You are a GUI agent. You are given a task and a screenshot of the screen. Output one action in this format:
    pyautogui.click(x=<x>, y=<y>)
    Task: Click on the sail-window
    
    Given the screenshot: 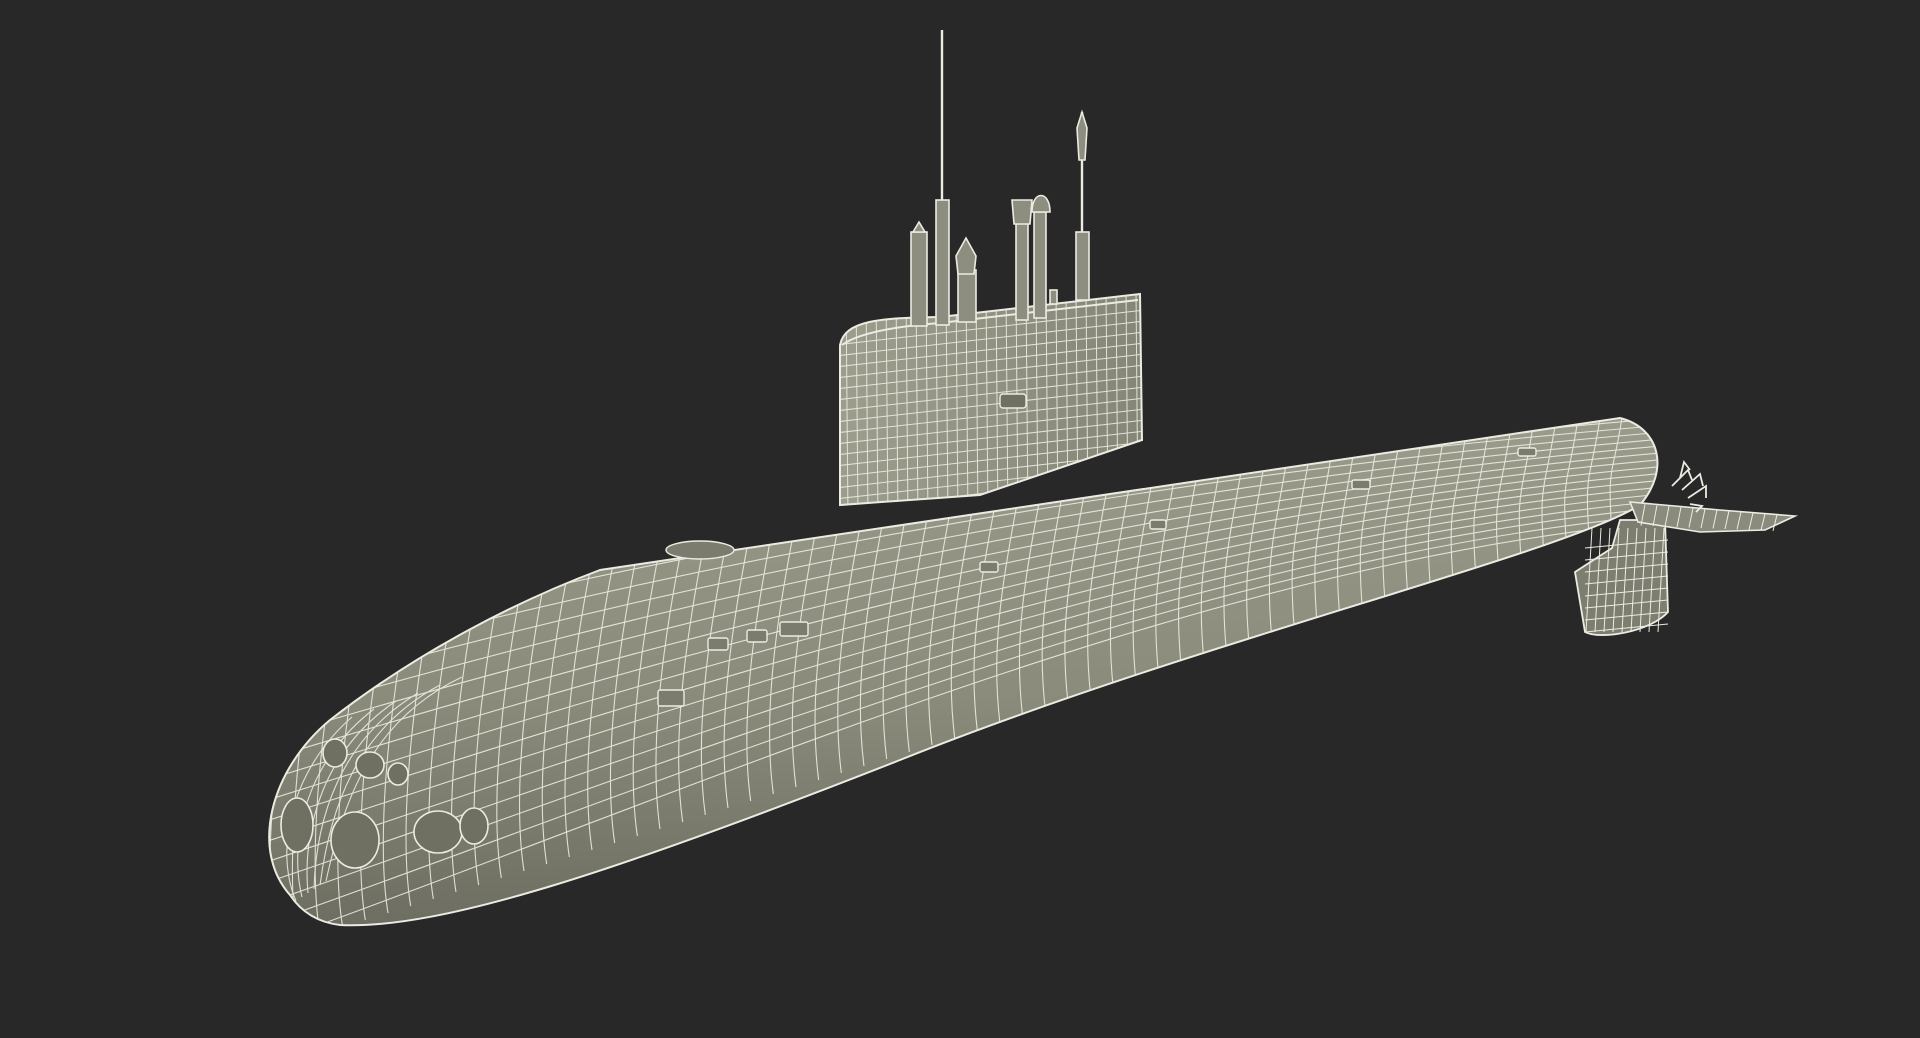 What is the action you would take?
    pyautogui.click(x=1013, y=401)
    